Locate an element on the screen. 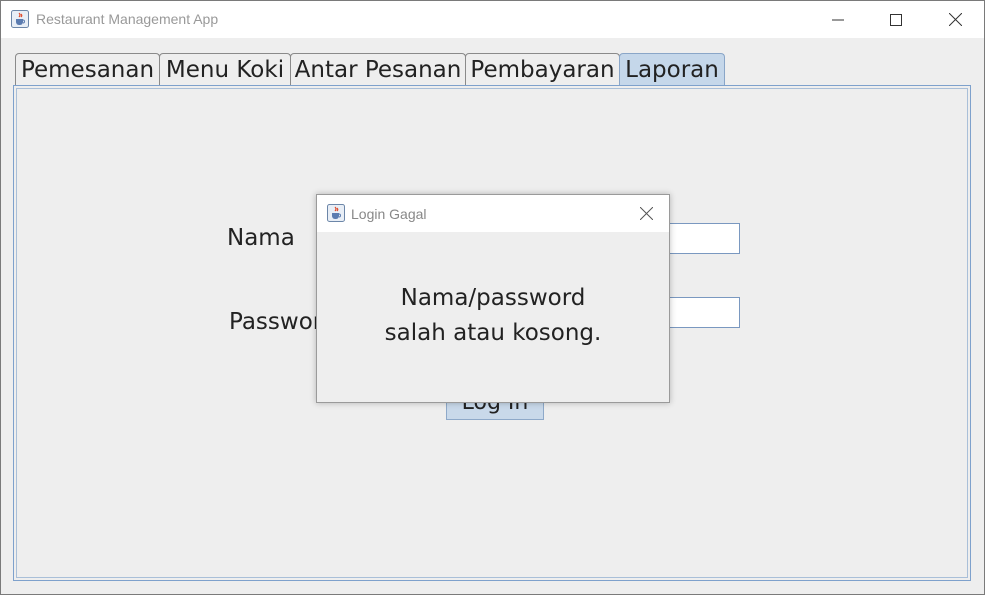 The width and height of the screenshot is (985, 595). dialog-close-button is located at coordinates (646, 213).